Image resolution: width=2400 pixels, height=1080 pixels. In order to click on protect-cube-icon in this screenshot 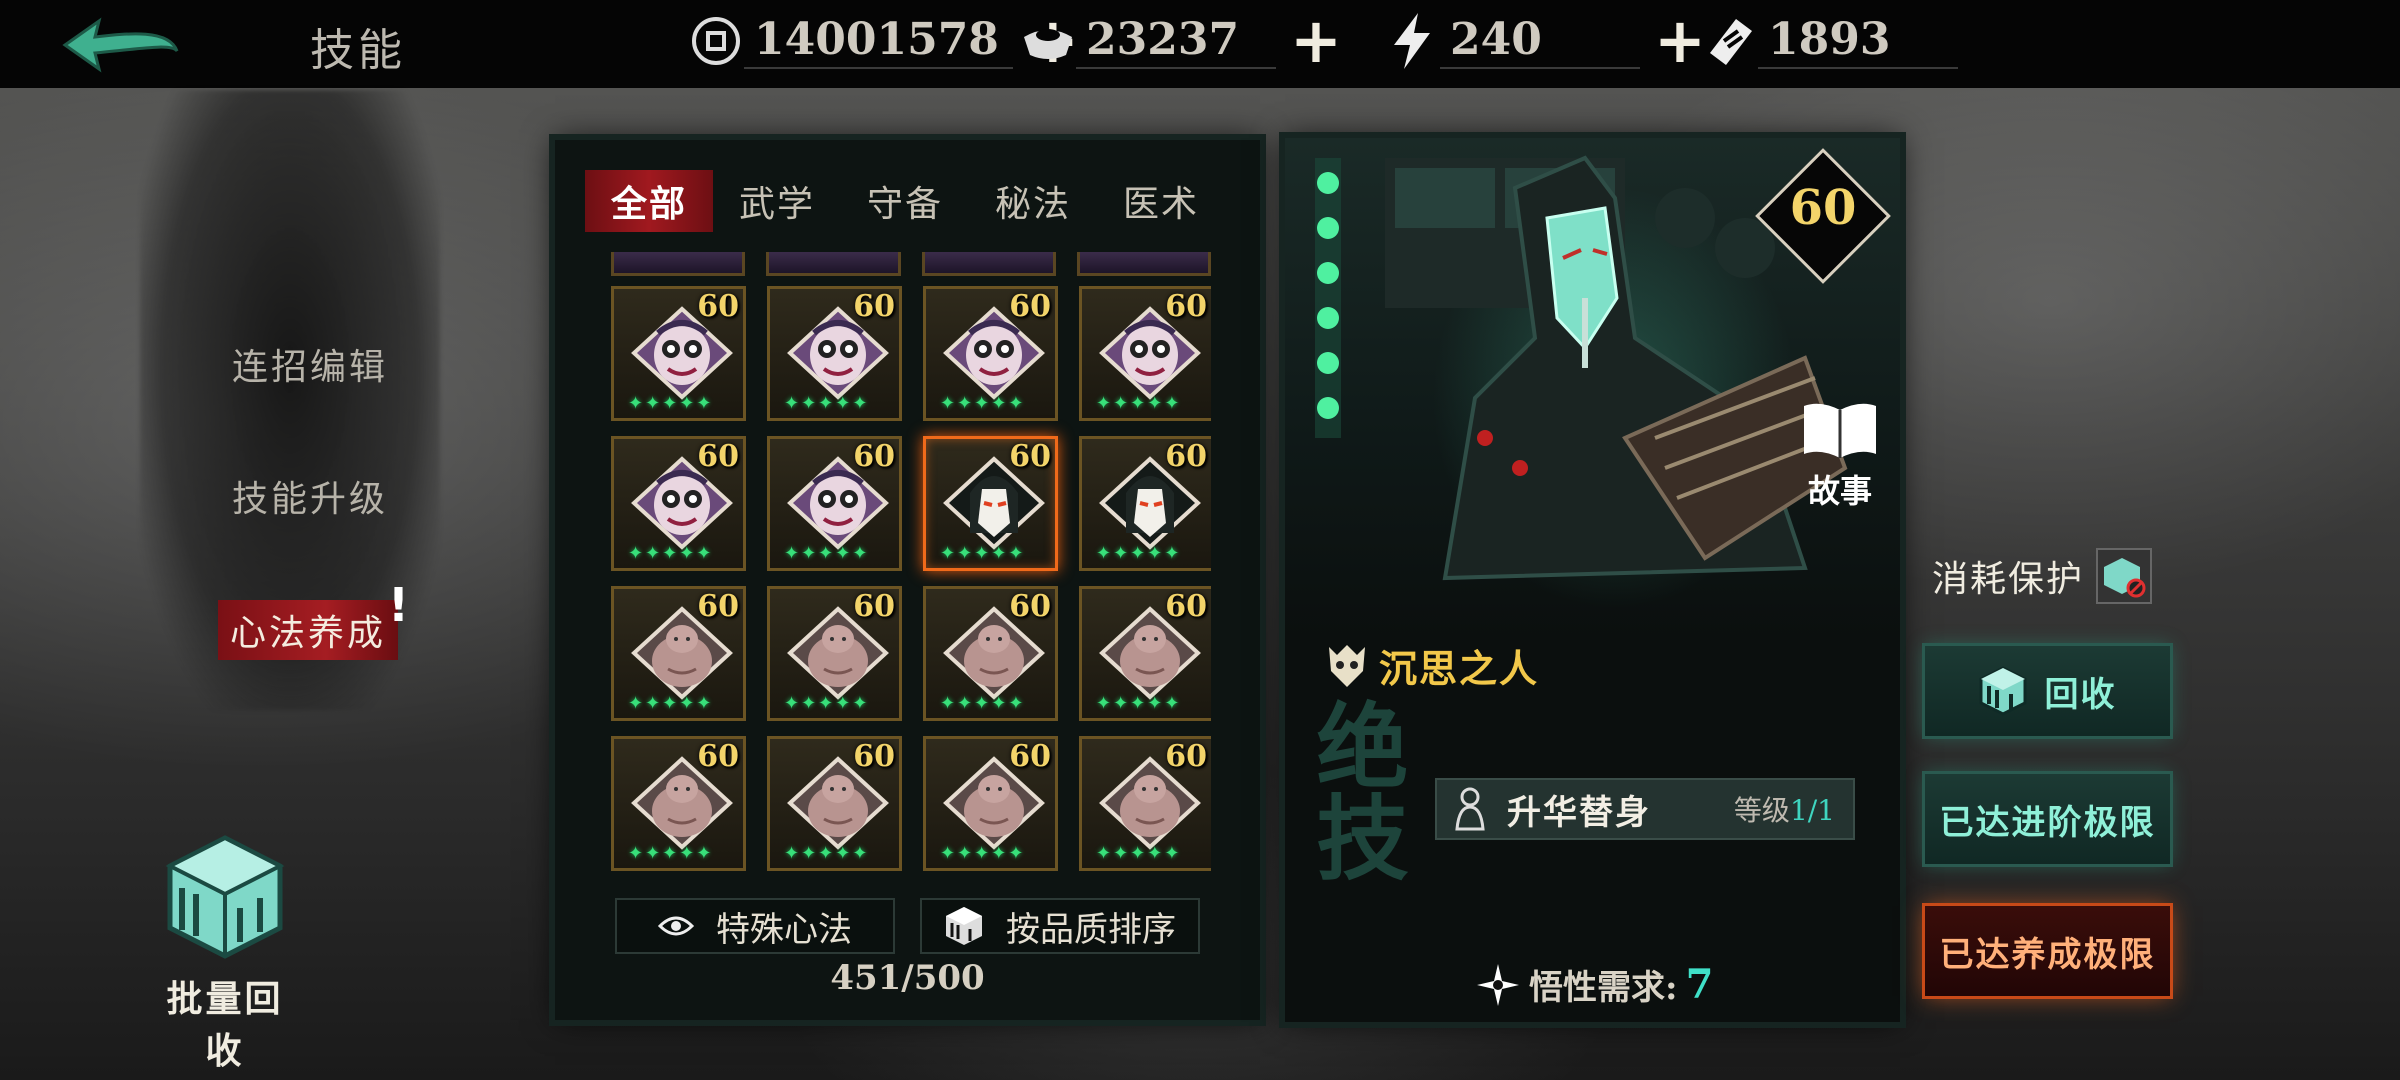, I will do `click(2125, 578)`.